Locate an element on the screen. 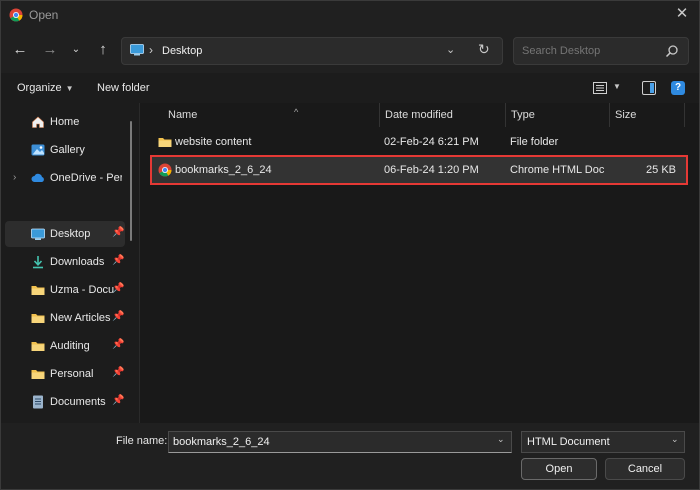  expand-chevron-icon: › is located at coordinates (14, 177).